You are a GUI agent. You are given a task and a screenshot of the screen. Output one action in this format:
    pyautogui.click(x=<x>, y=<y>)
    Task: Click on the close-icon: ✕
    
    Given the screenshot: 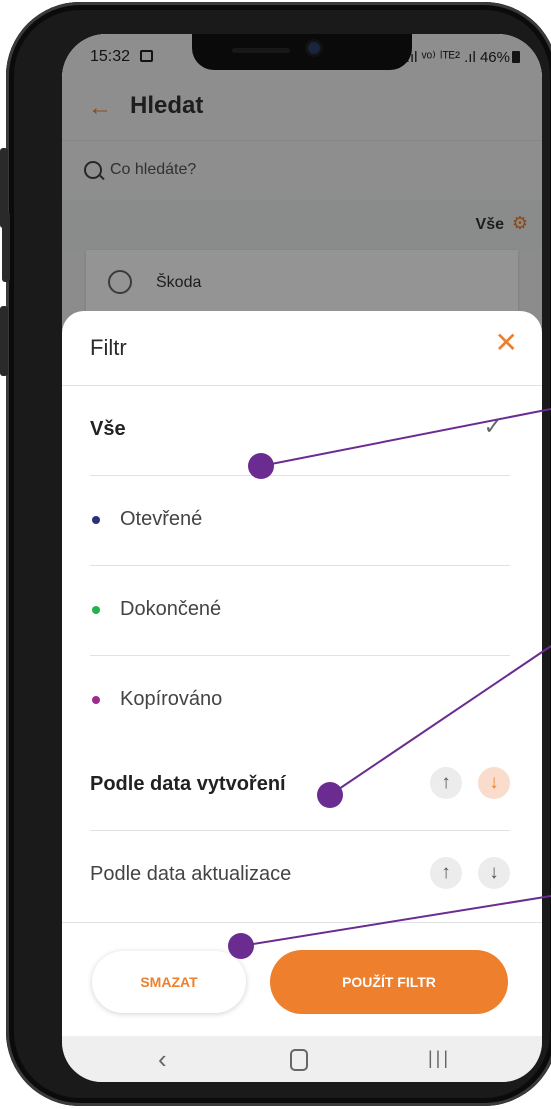 What is the action you would take?
    pyautogui.click(x=506, y=343)
    